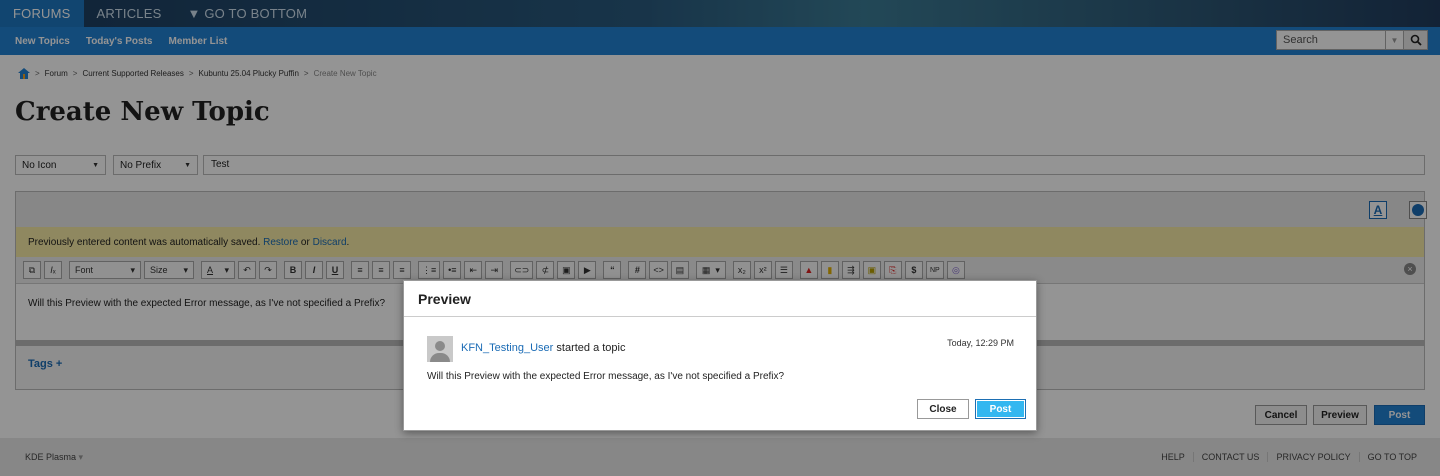 This screenshot has height=476, width=1440. I want to click on action-text: started a topic, so click(591, 348).